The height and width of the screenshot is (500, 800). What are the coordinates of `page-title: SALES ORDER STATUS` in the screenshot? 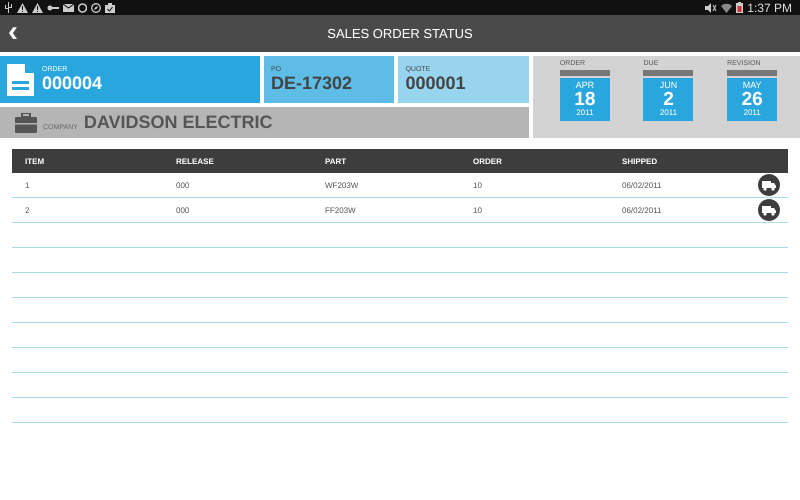 It's located at (400, 33).